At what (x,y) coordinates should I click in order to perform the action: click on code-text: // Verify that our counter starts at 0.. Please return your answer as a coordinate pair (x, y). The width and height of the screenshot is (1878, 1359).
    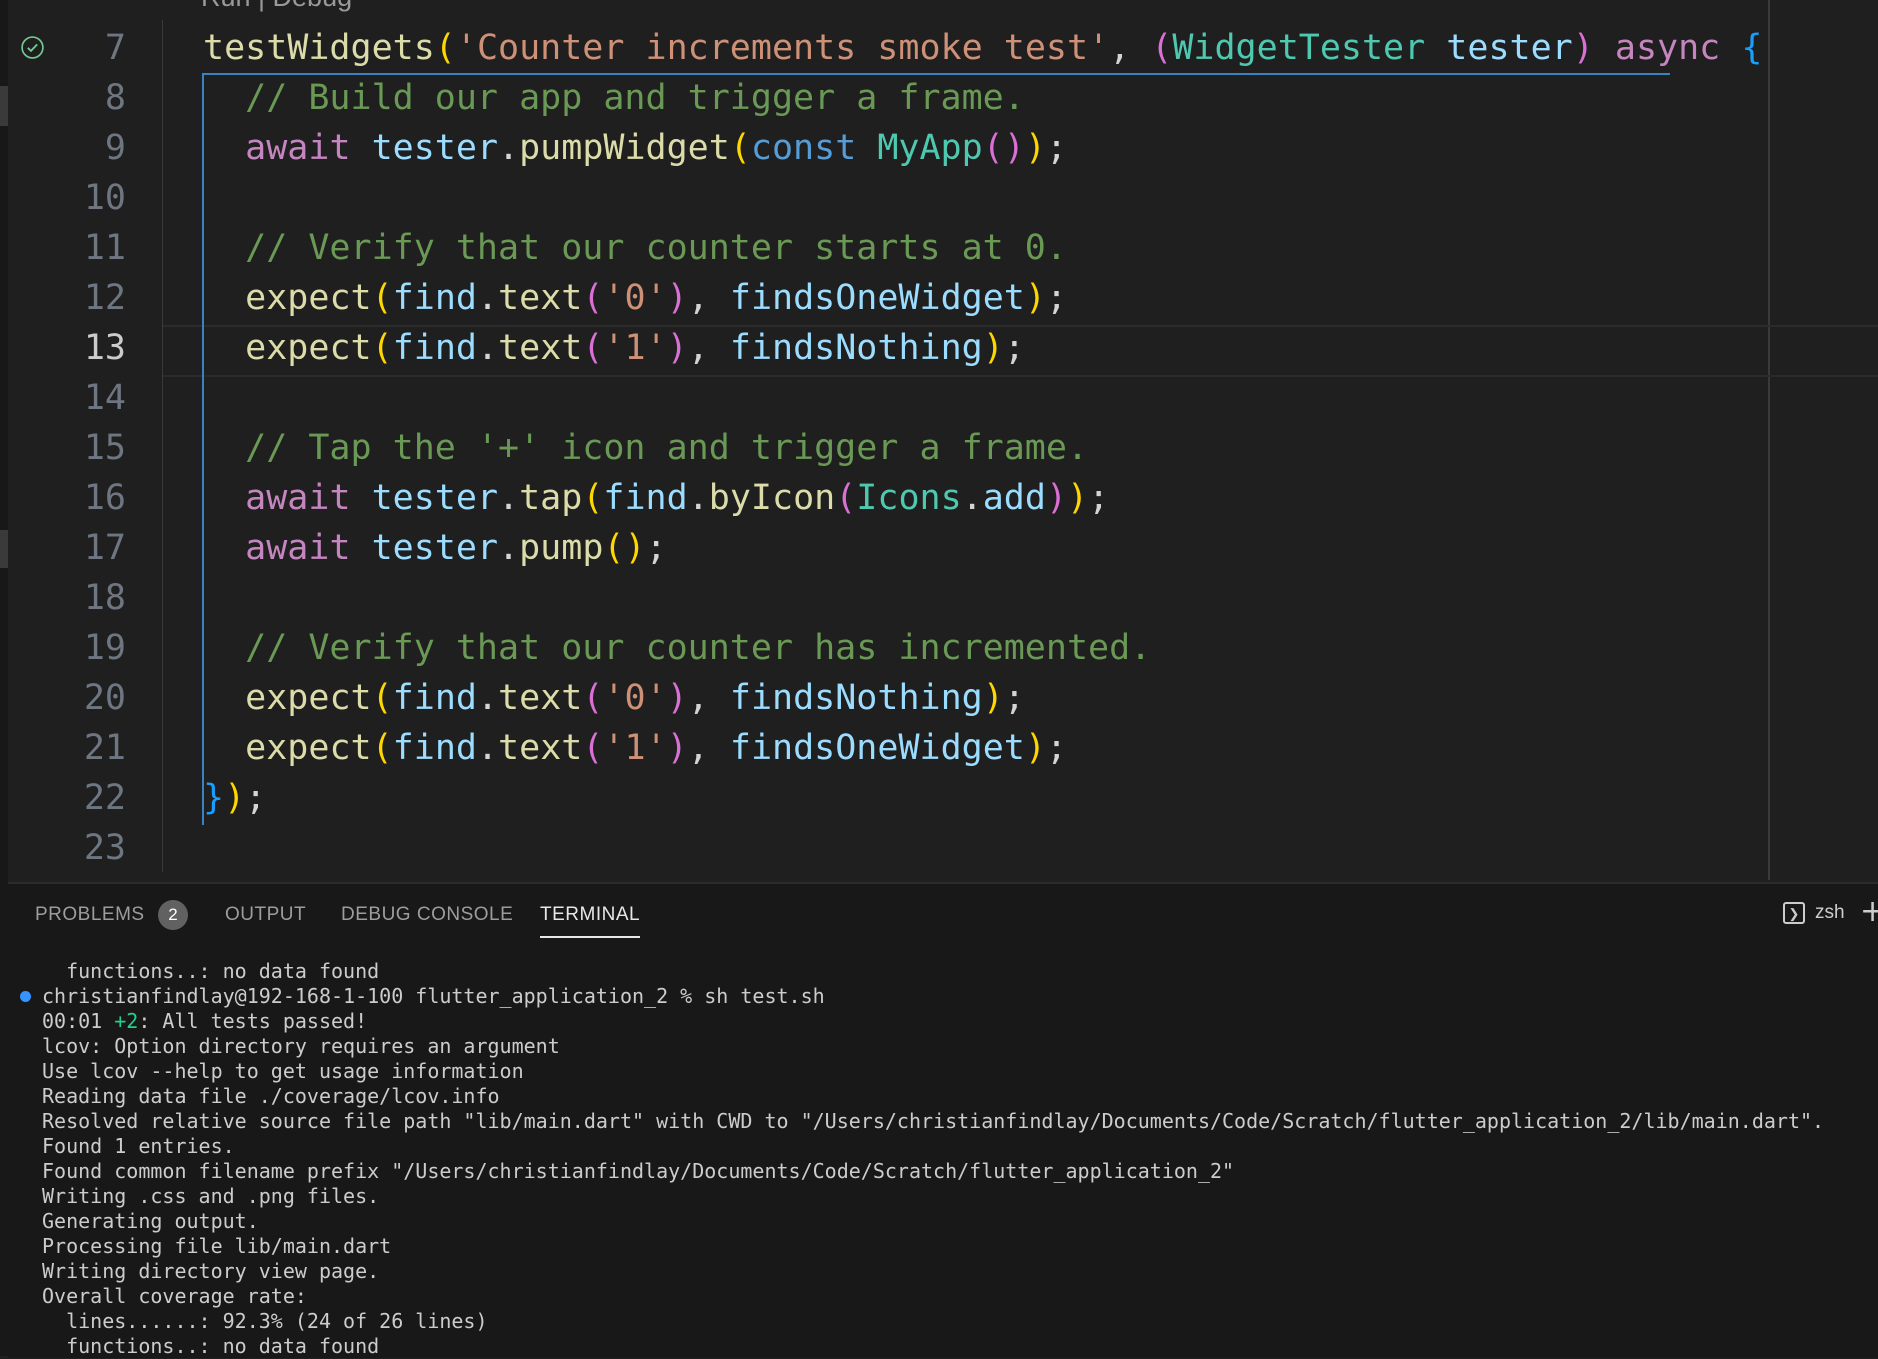
    Looking at the image, I should click on (635, 248).